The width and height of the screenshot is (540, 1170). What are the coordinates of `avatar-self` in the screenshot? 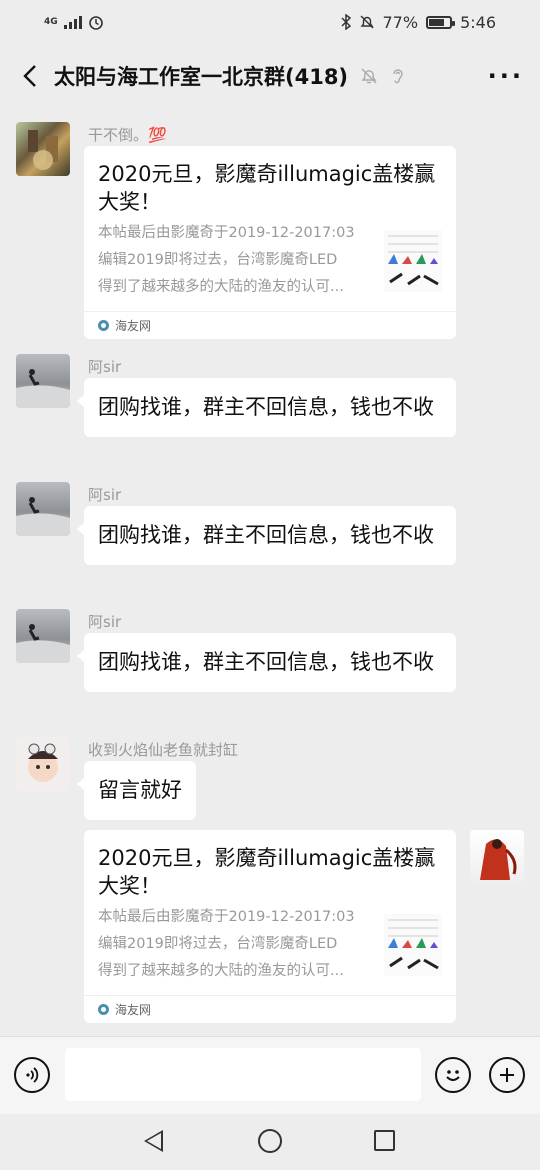 It's located at (497, 857).